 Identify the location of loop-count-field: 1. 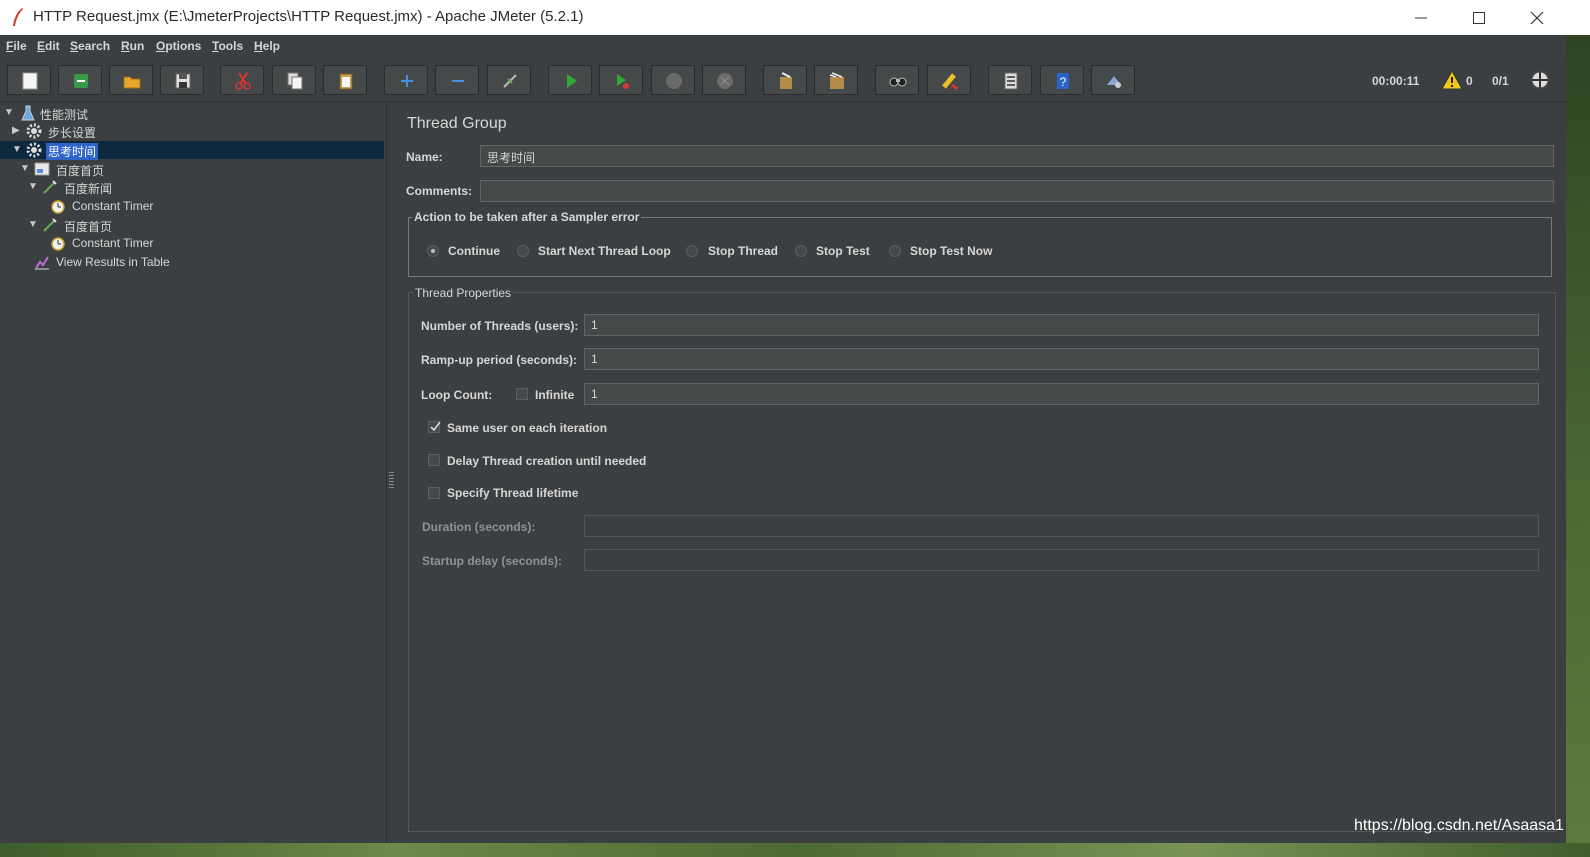
(1061, 394).